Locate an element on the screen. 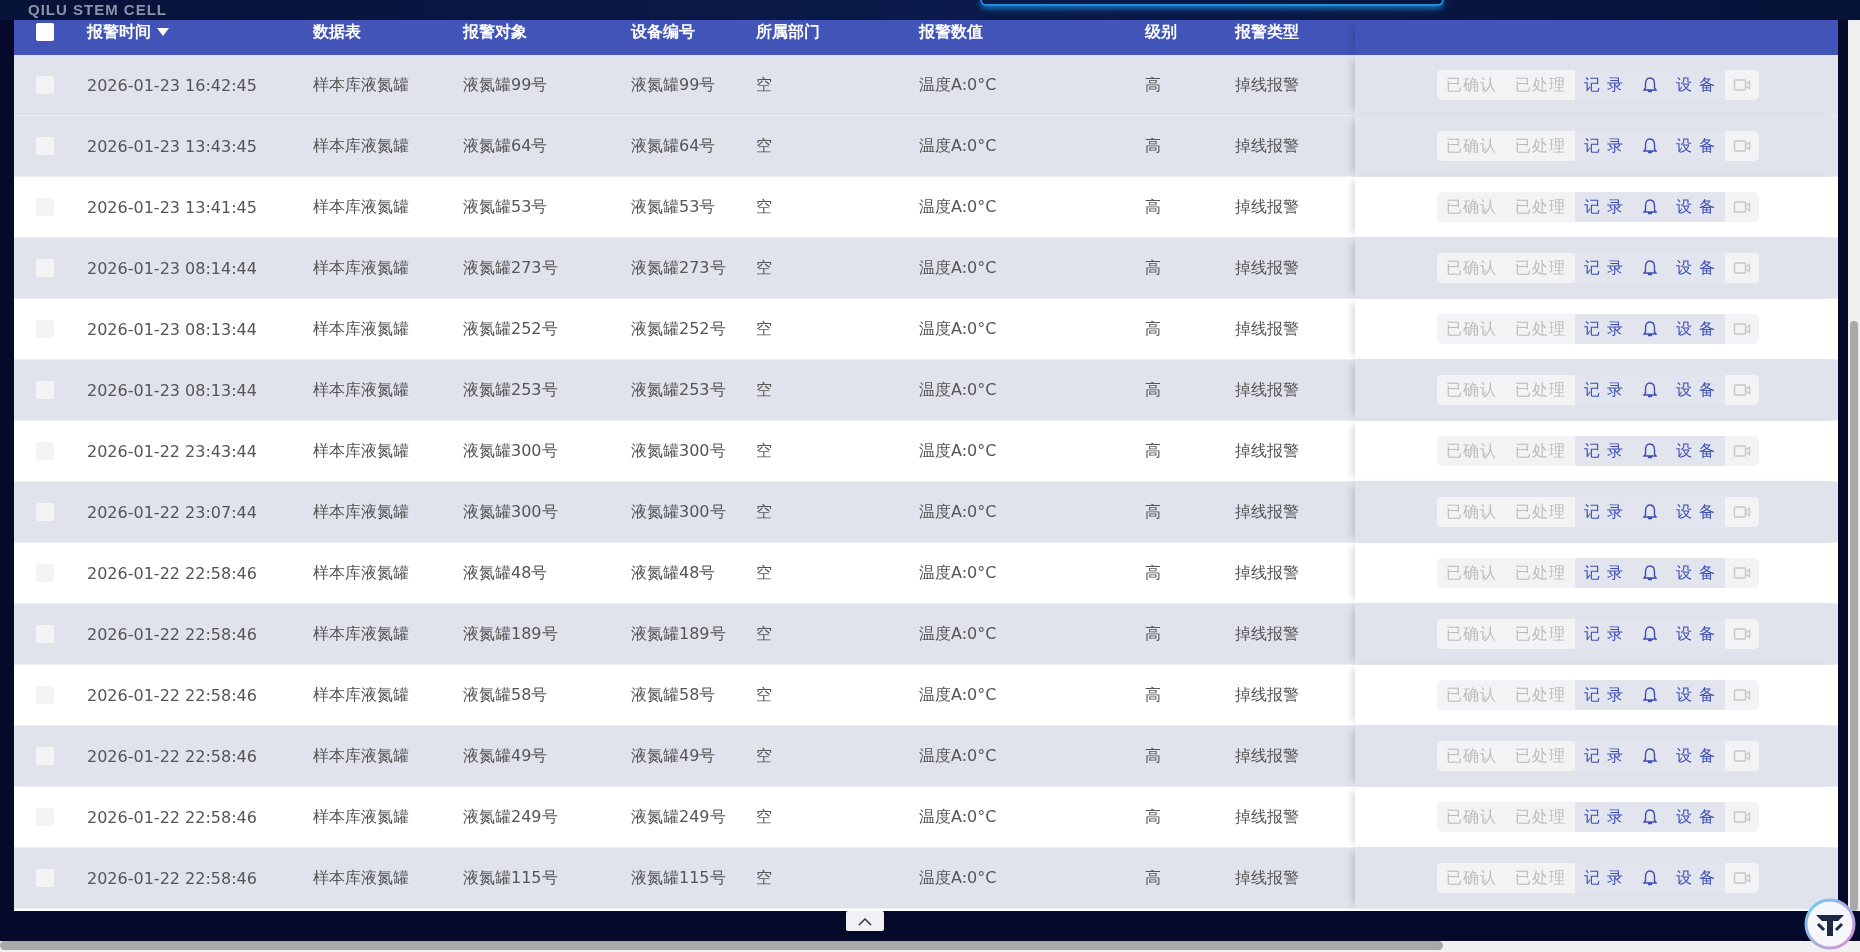 The image size is (1860, 952). table-cell: 液氮罐48号 is located at coordinates (505, 573).